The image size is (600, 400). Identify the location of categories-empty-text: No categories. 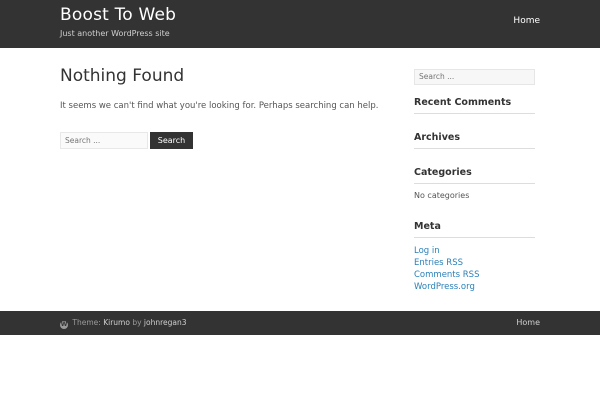
(442, 195).